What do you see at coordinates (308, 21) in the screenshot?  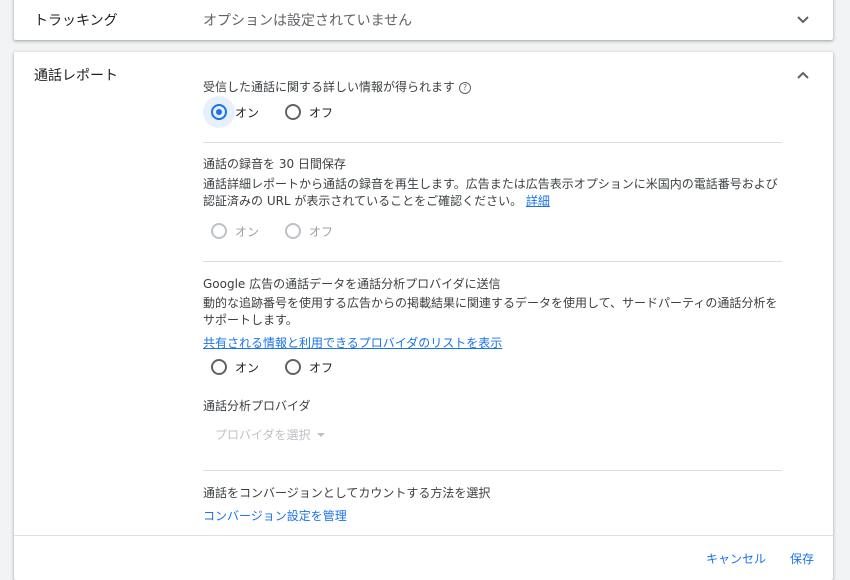 I see `tracking-summary: オプションは設定されていません` at bounding box center [308, 21].